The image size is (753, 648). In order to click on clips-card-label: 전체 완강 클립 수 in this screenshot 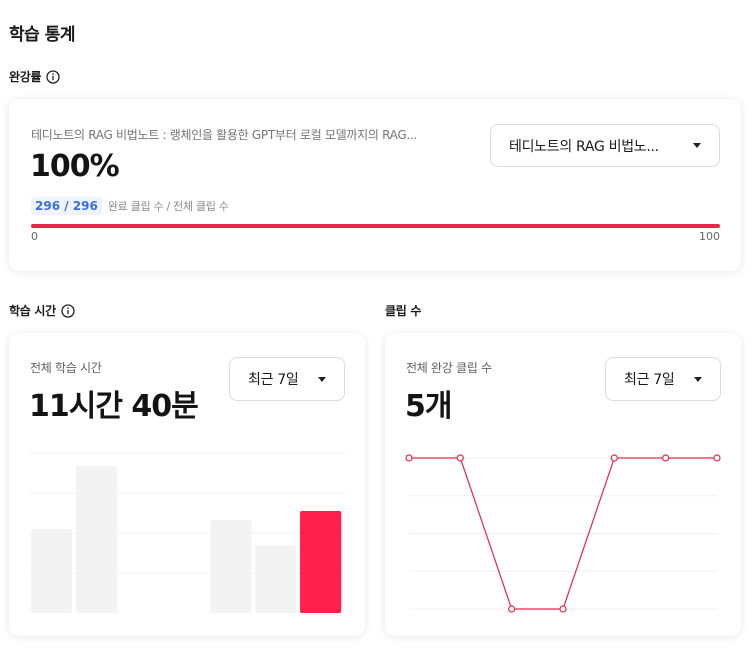, I will do `click(449, 368)`.